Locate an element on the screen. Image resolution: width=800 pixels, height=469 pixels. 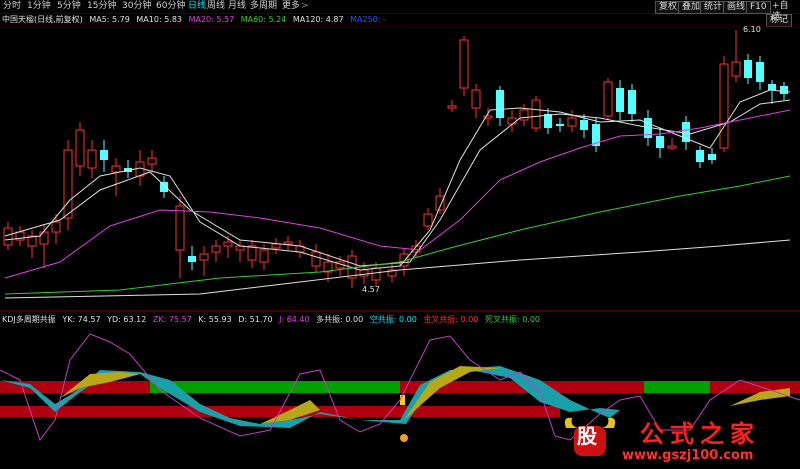
low-price-annotation: 4.57 is located at coordinates (371, 289).